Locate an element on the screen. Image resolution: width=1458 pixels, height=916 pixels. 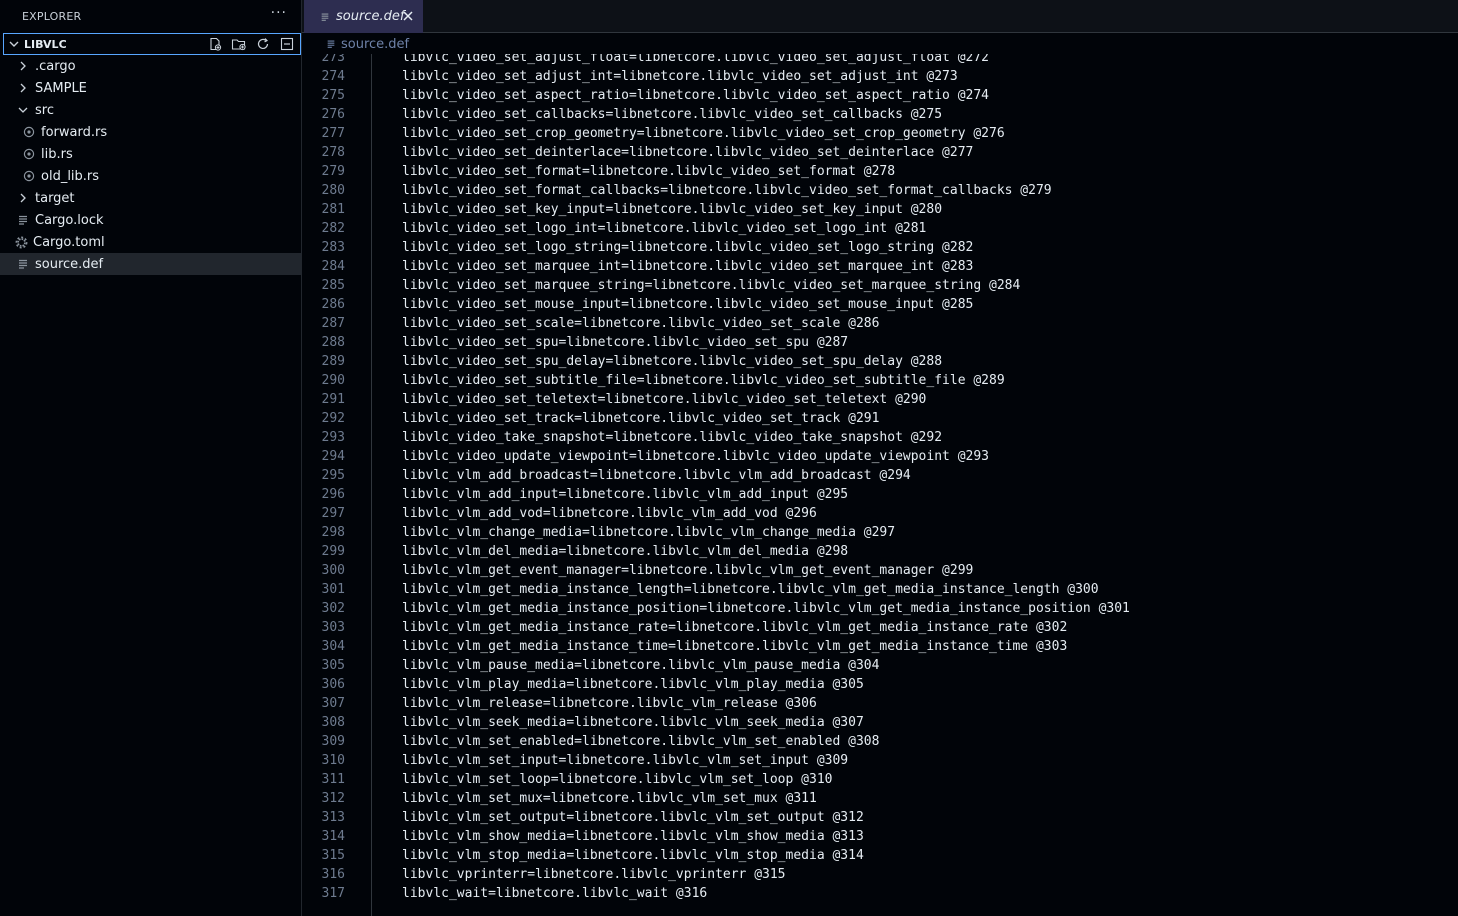
line-number: 273 is located at coordinates (333, 59).